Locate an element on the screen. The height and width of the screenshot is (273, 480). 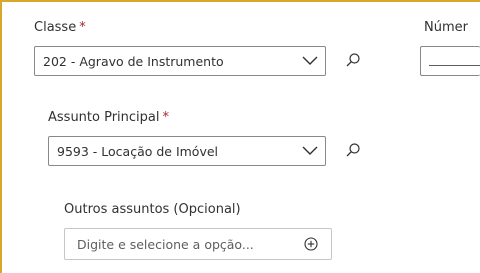
classe-label-text: Classe is located at coordinates (55, 27).